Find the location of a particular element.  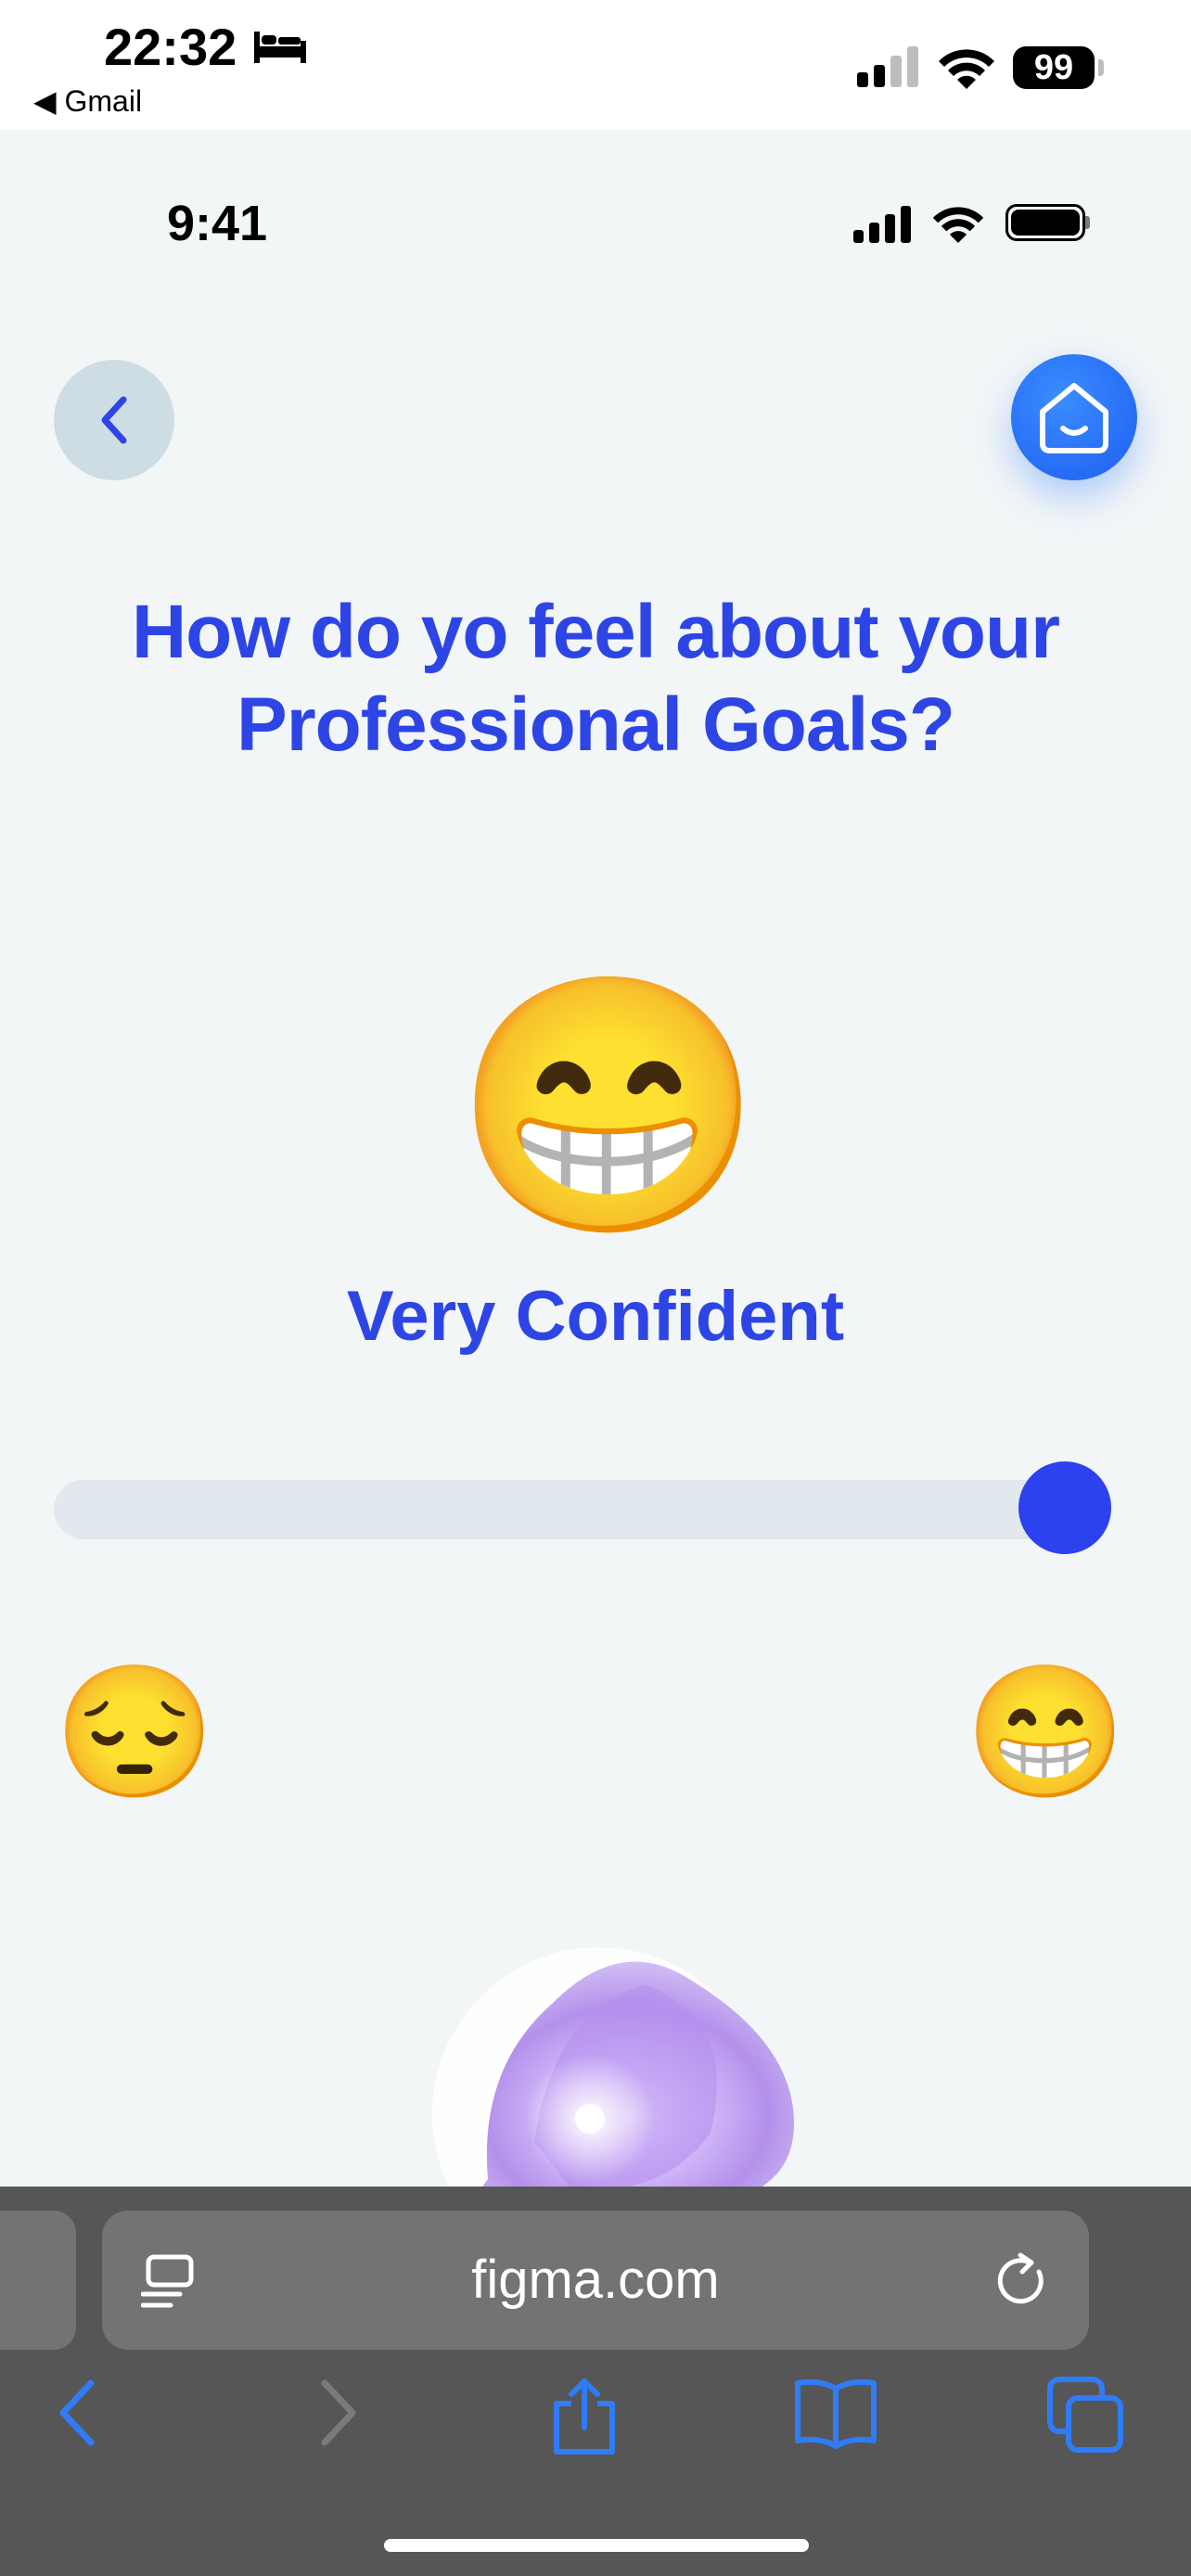

share-icon is located at coordinates (584, 2418).